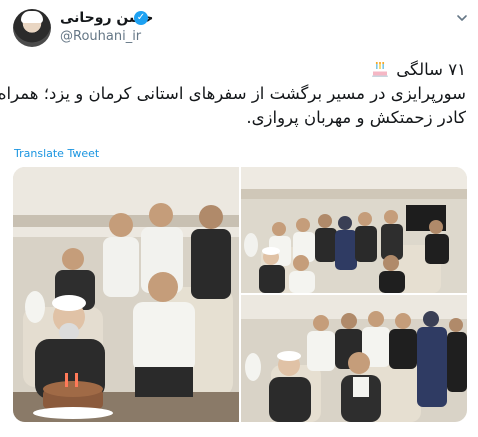  What do you see at coordinates (354, 230) in the screenshot?
I see `photo-cabin-group` at bounding box center [354, 230].